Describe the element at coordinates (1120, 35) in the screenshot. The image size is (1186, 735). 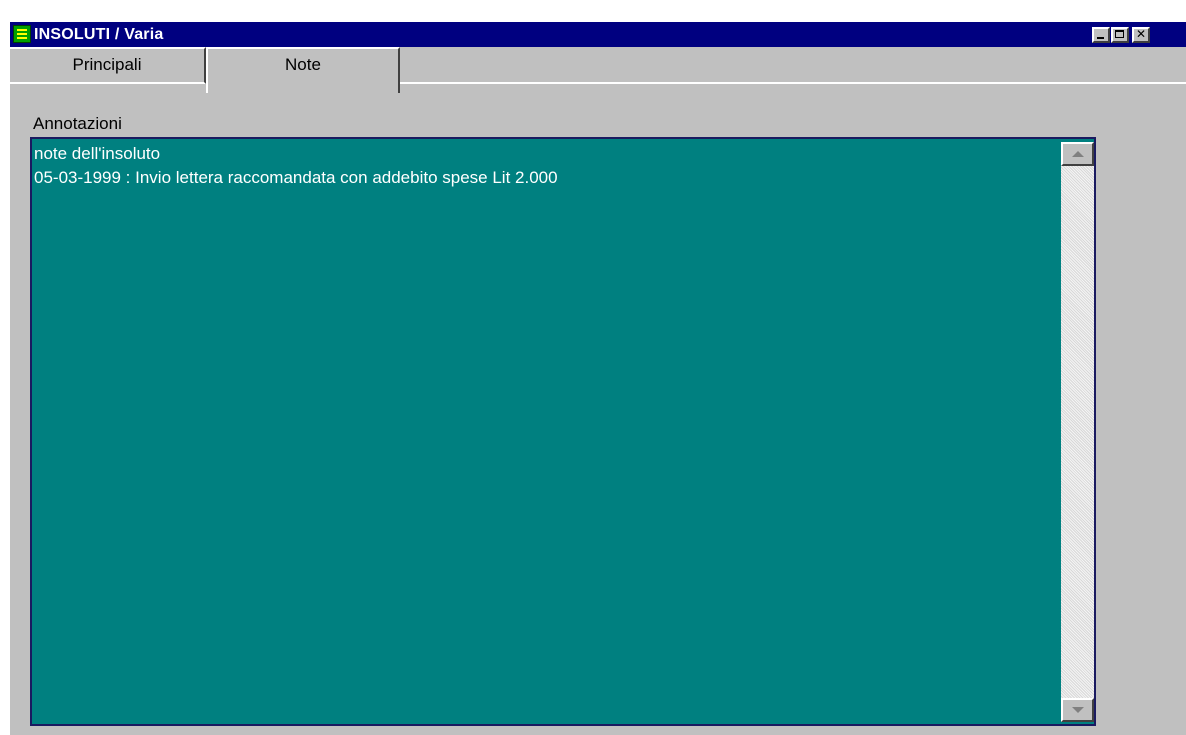
I see `maximize-icon` at that location.